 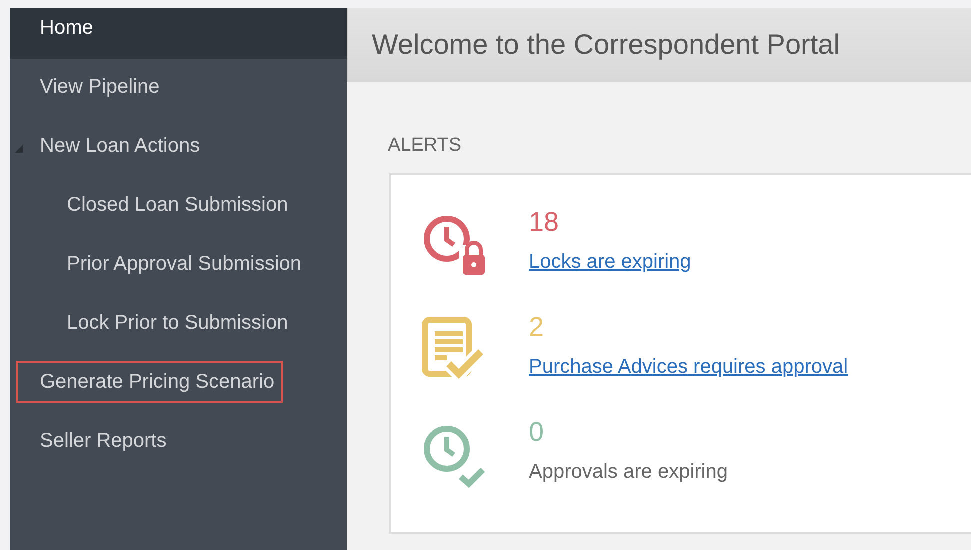 I want to click on highlight-frame: Generate Pricing Scenario, so click(x=149, y=382).